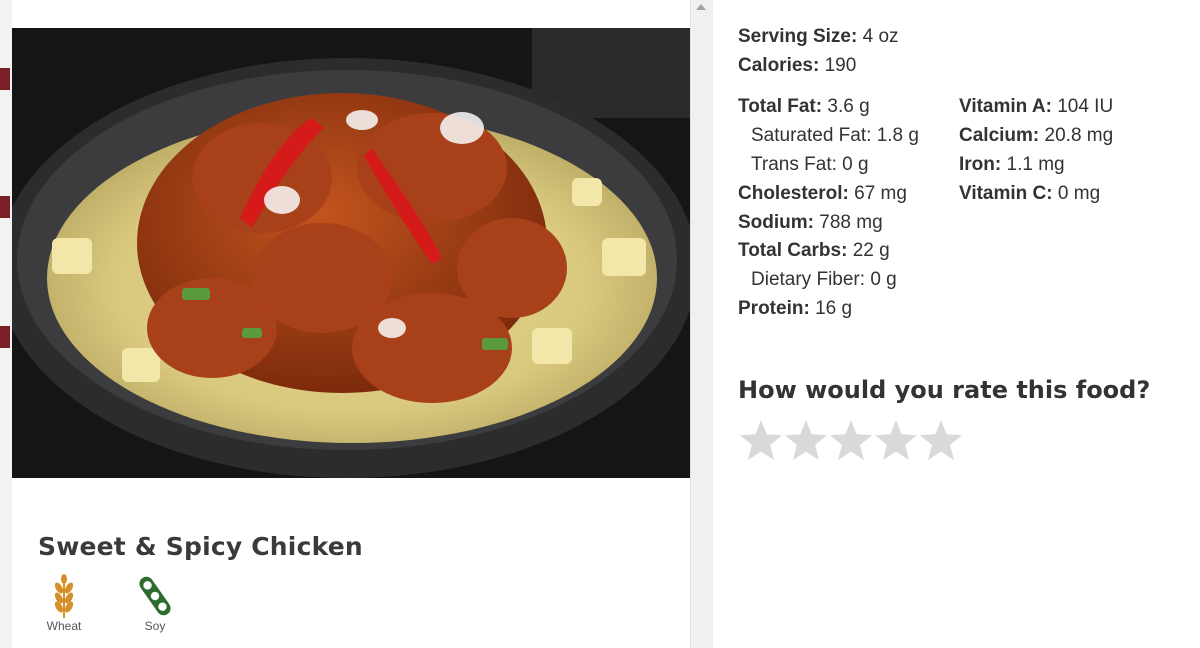  Describe the element at coordinates (701, 7) in the screenshot. I see `scroll-up-arrow-icon` at that location.